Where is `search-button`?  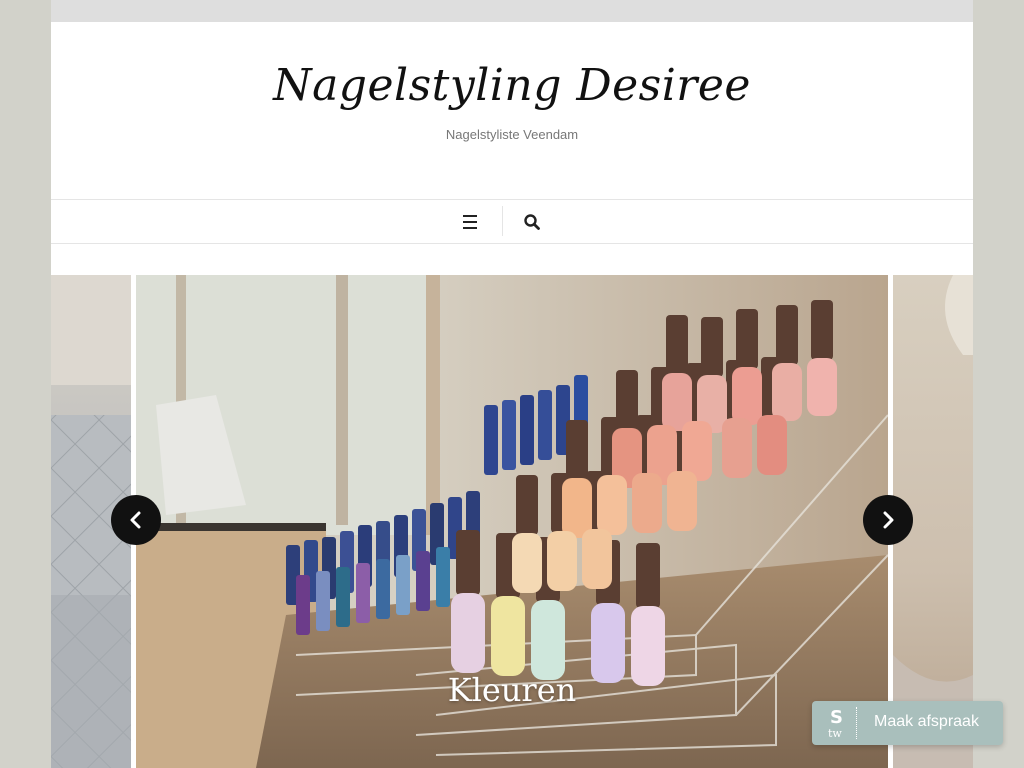 search-button is located at coordinates (532, 222).